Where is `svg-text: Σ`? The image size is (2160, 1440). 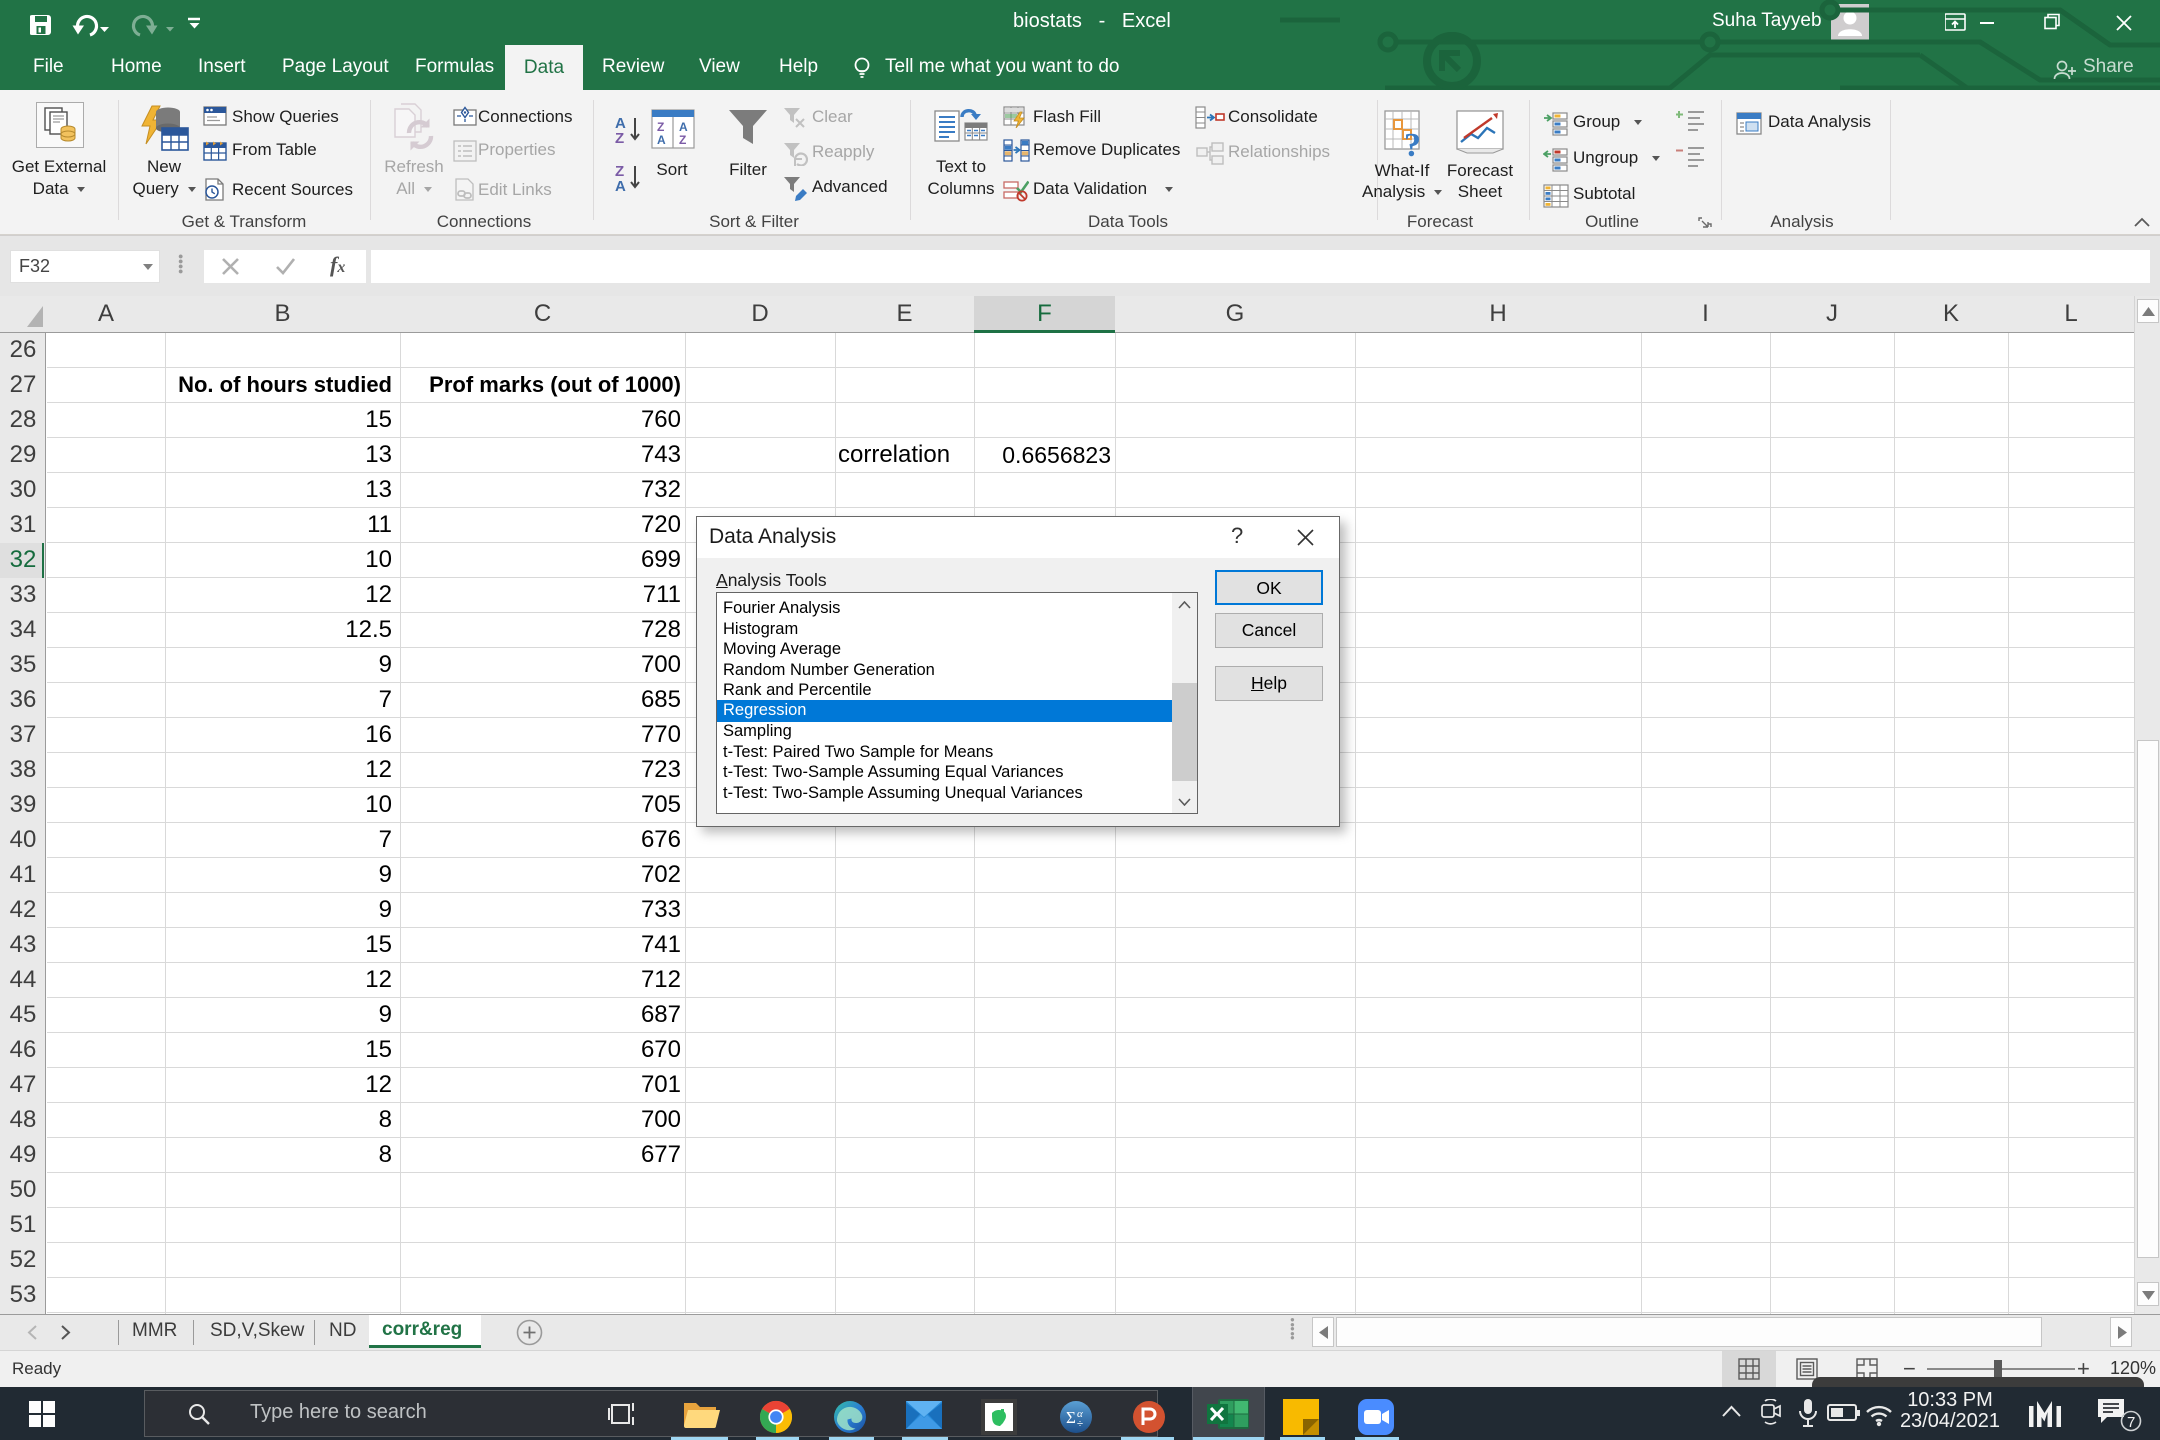 svg-text: Σ is located at coordinates (1071, 1417).